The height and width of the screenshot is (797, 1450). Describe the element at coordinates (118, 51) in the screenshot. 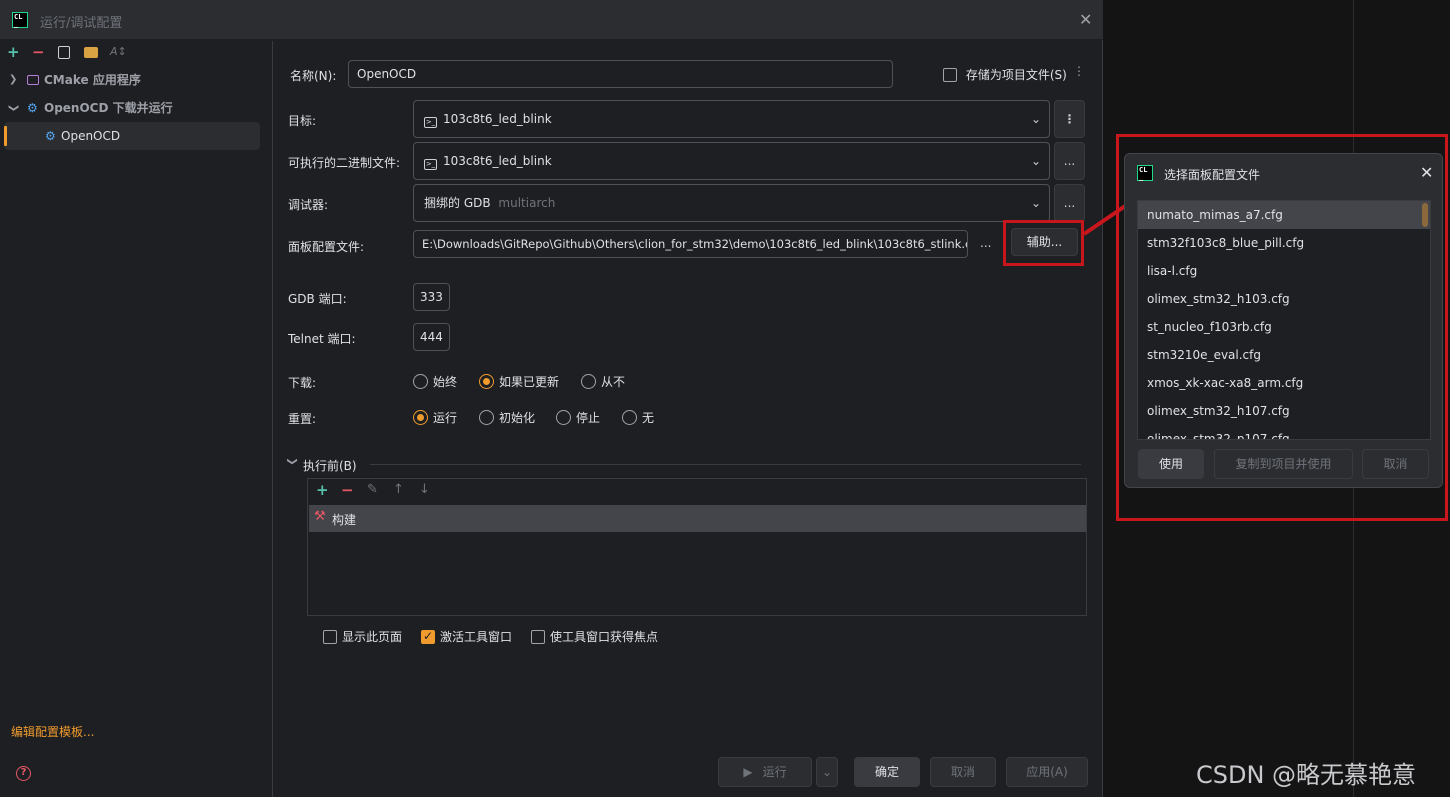

I see `sort-icon: A↕` at that location.